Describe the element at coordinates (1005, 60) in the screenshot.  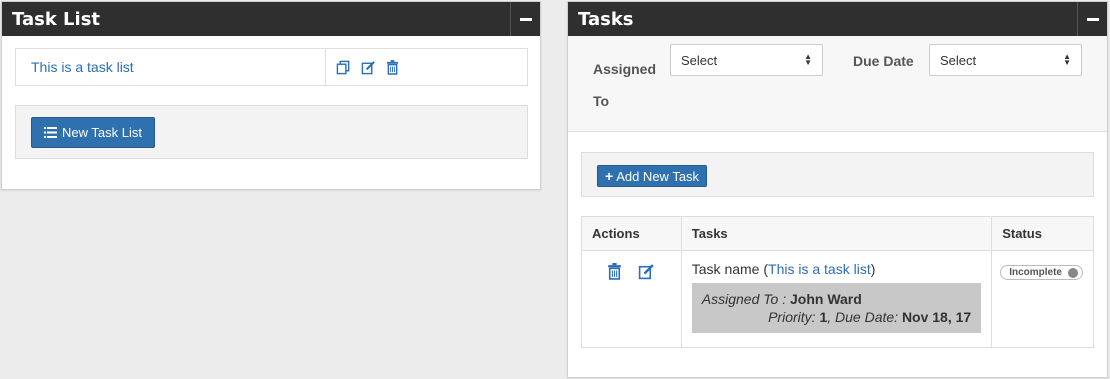
I see `due-date-select: Select ▲ ▼` at that location.